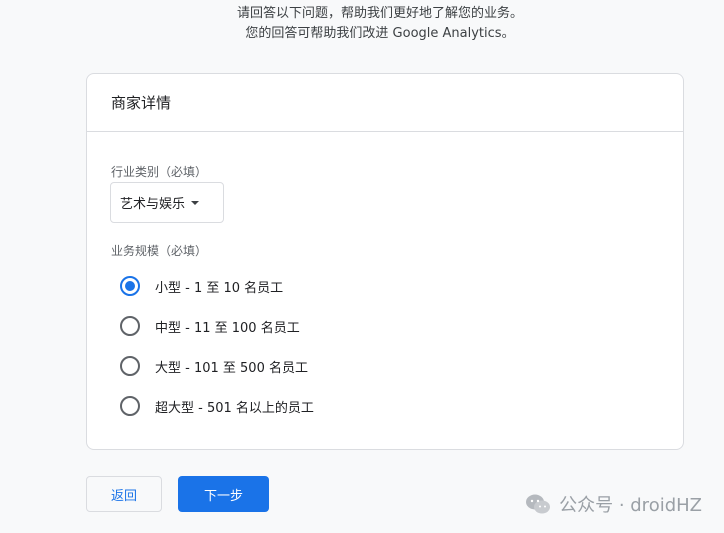 This screenshot has width=724, height=533. Describe the element at coordinates (385, 103) in the screenshot. I see `card-title: 商家详情` at that location.